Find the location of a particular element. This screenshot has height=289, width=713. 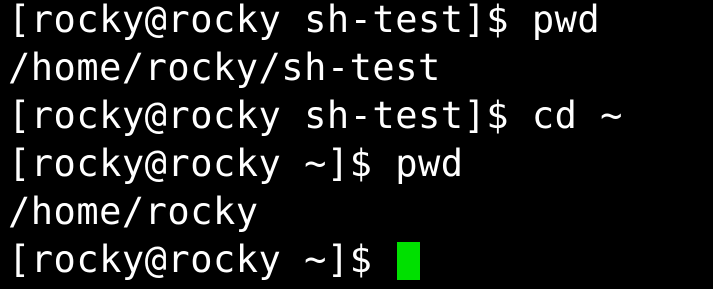

text-cursor is located at coordinates (409, 261).